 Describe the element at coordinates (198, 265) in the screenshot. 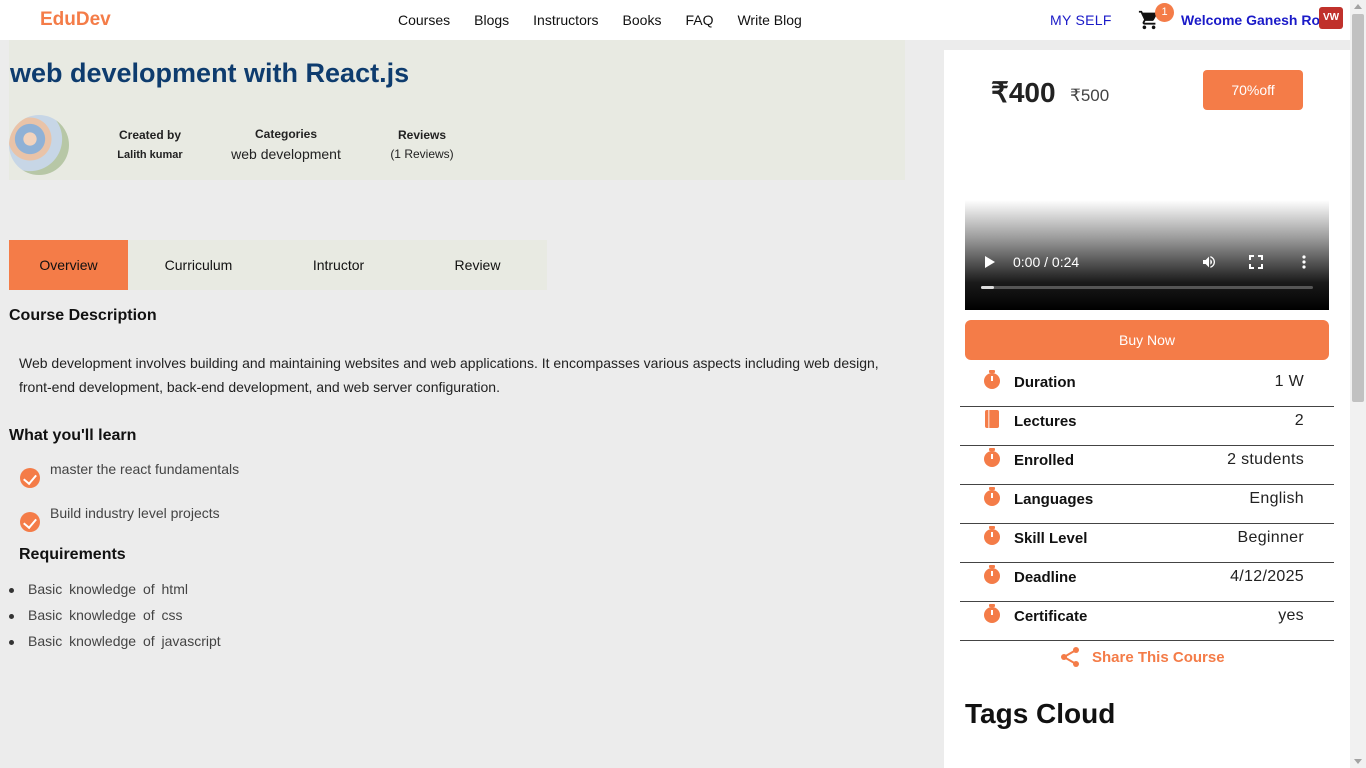

I see `tab-curriculum: Curriculum` at that location.